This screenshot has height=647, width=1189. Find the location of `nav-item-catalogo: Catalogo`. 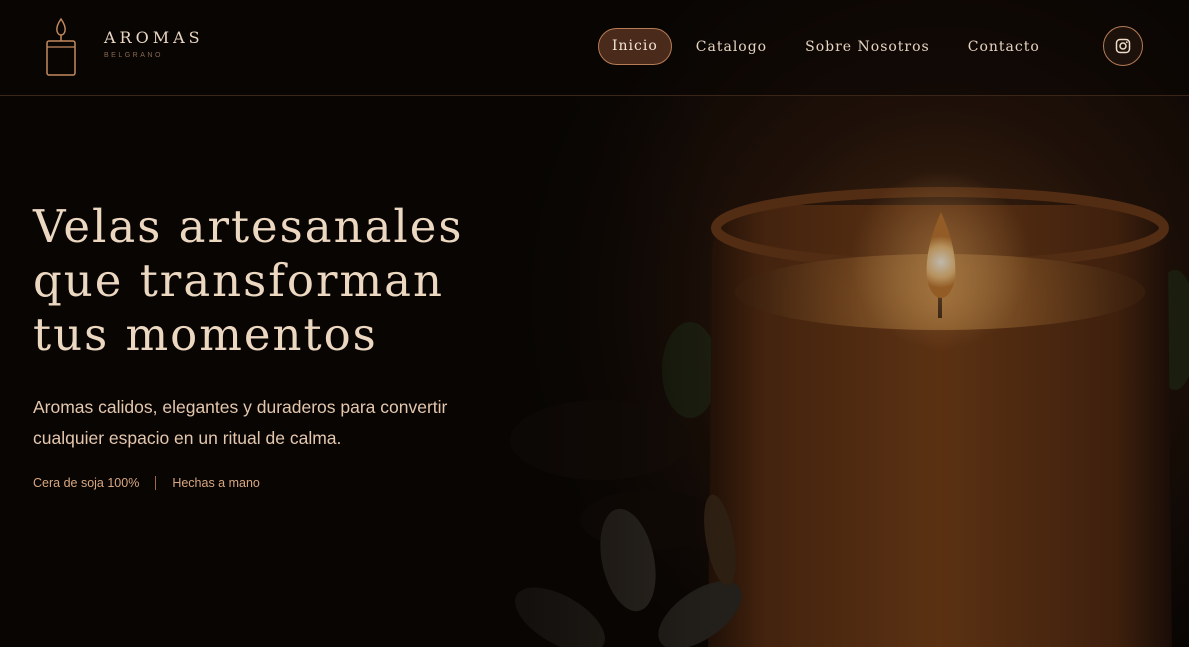

nav-item-catalogo: Catalogo is located at coordinates (731, 47).